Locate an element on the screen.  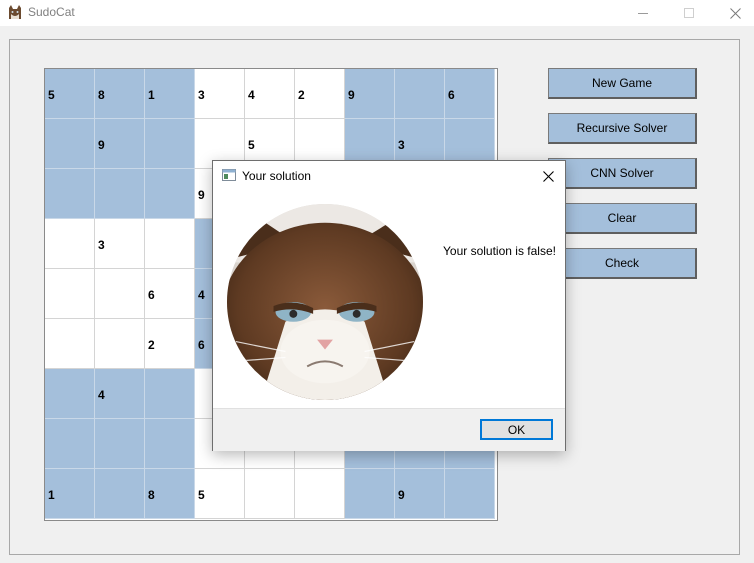
dialog-footer: OK is located at coordinates (389, 429).